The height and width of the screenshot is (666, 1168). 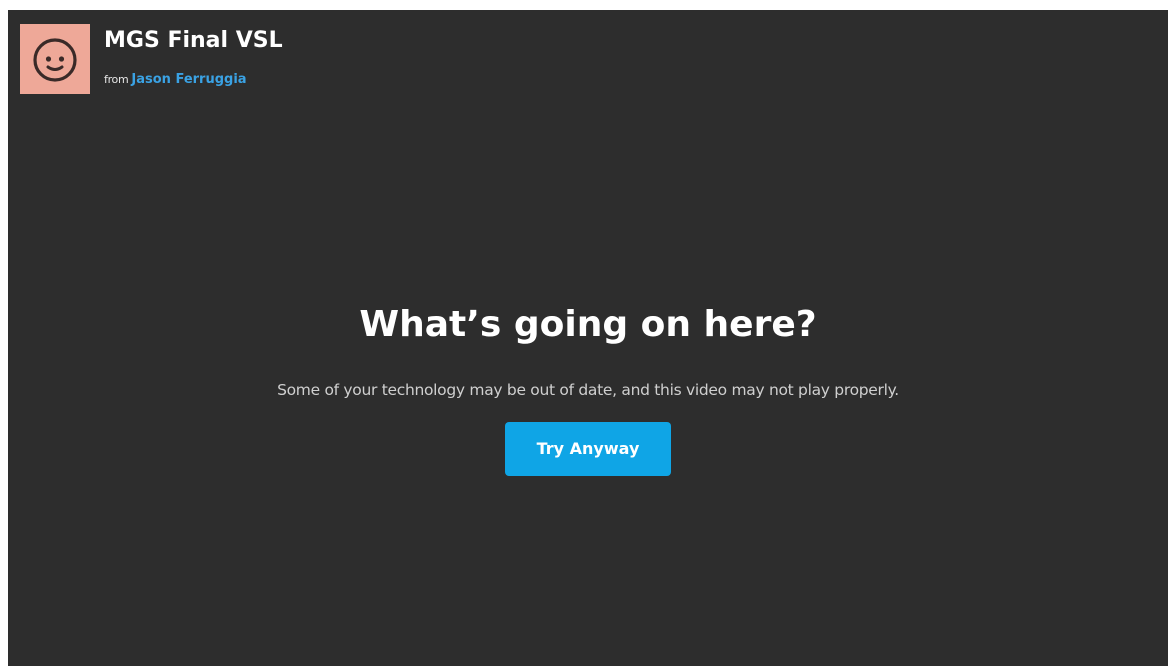 I want to click on message-heading: What’s going on here?, so click(x=588, y=324).